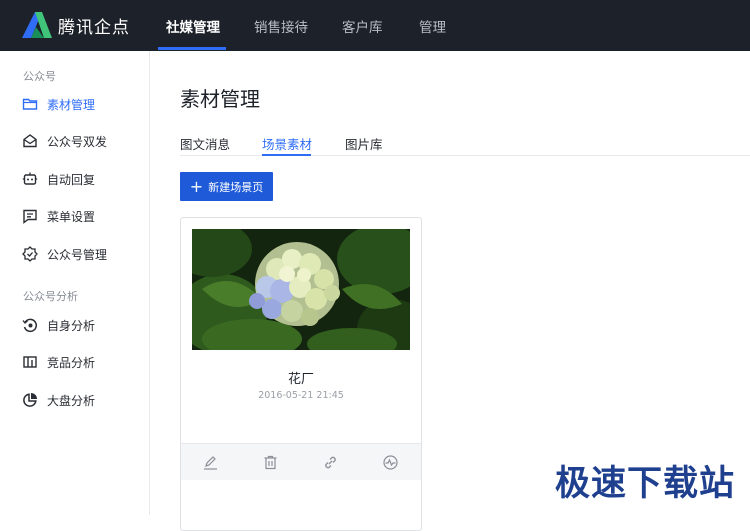 The width and height of the screenshot is (750, 531). Describe the element at coordinates (30, 104) in the screenshot. I see `folder-icon` at that location.